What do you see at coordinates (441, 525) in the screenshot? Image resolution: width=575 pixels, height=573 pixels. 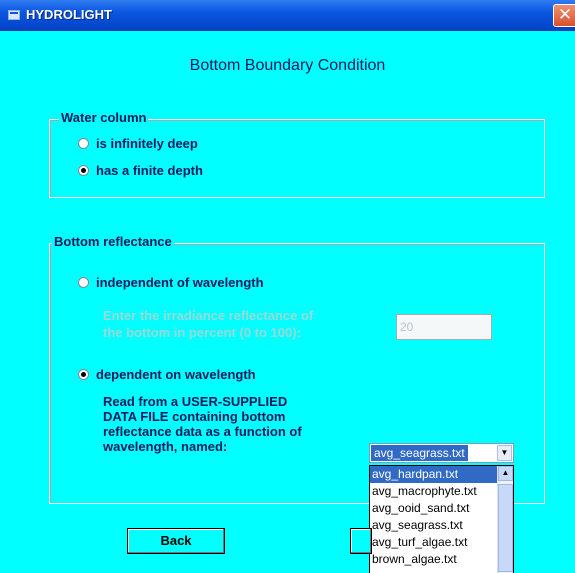 I see `dropdown-option: avg_seagrass.txt` at bounding box center [441, 525].